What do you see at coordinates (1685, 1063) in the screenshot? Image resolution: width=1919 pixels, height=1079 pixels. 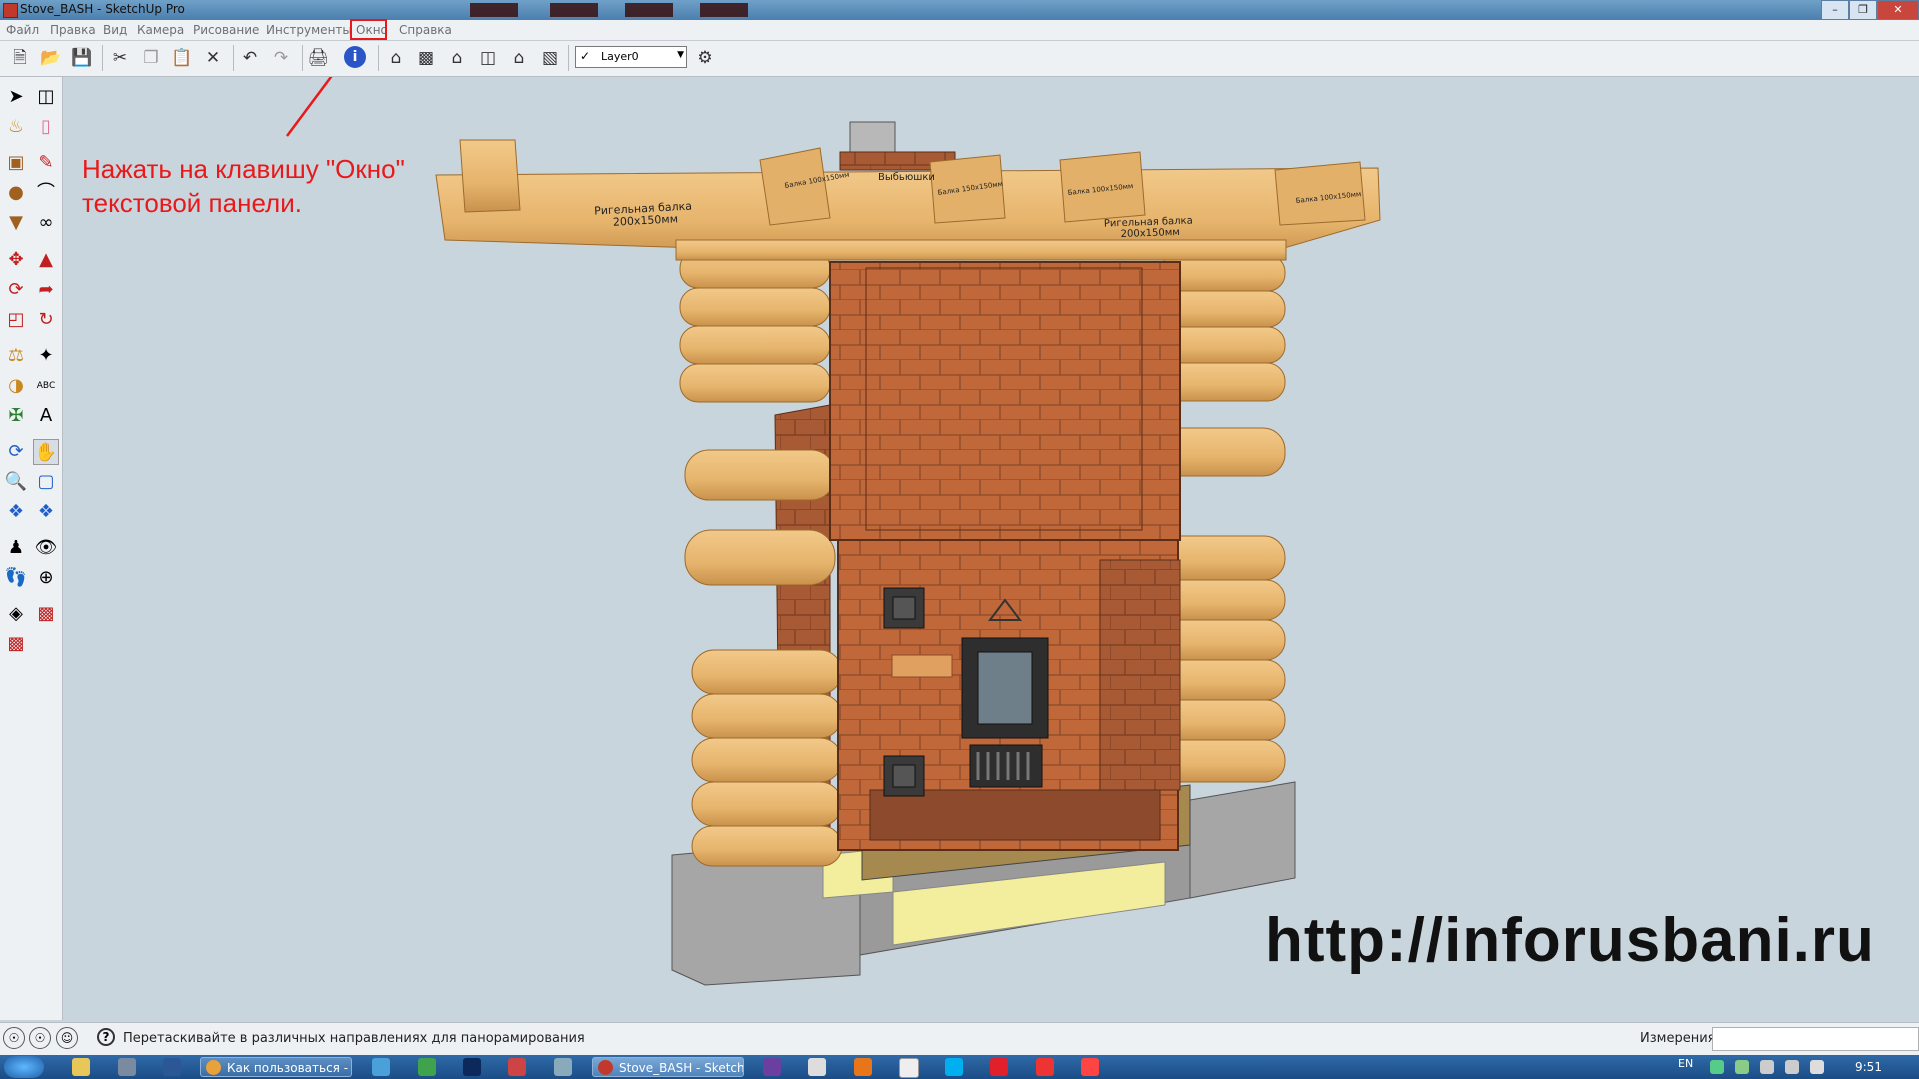 I see `language-indicator: EN` at bounding box center [1685, 1063].